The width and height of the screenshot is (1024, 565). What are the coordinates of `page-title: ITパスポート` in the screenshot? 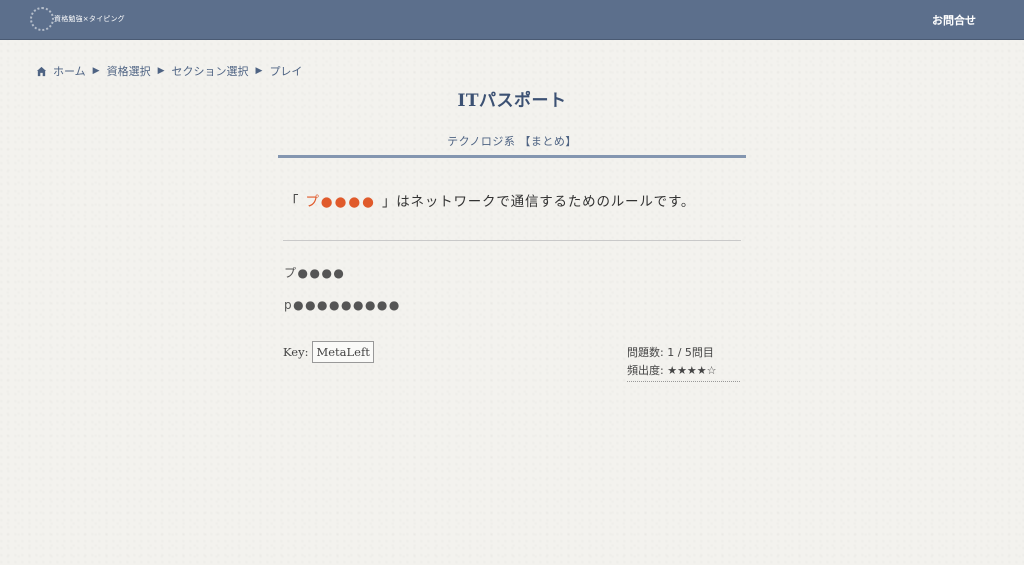 It's located at (512, 101).